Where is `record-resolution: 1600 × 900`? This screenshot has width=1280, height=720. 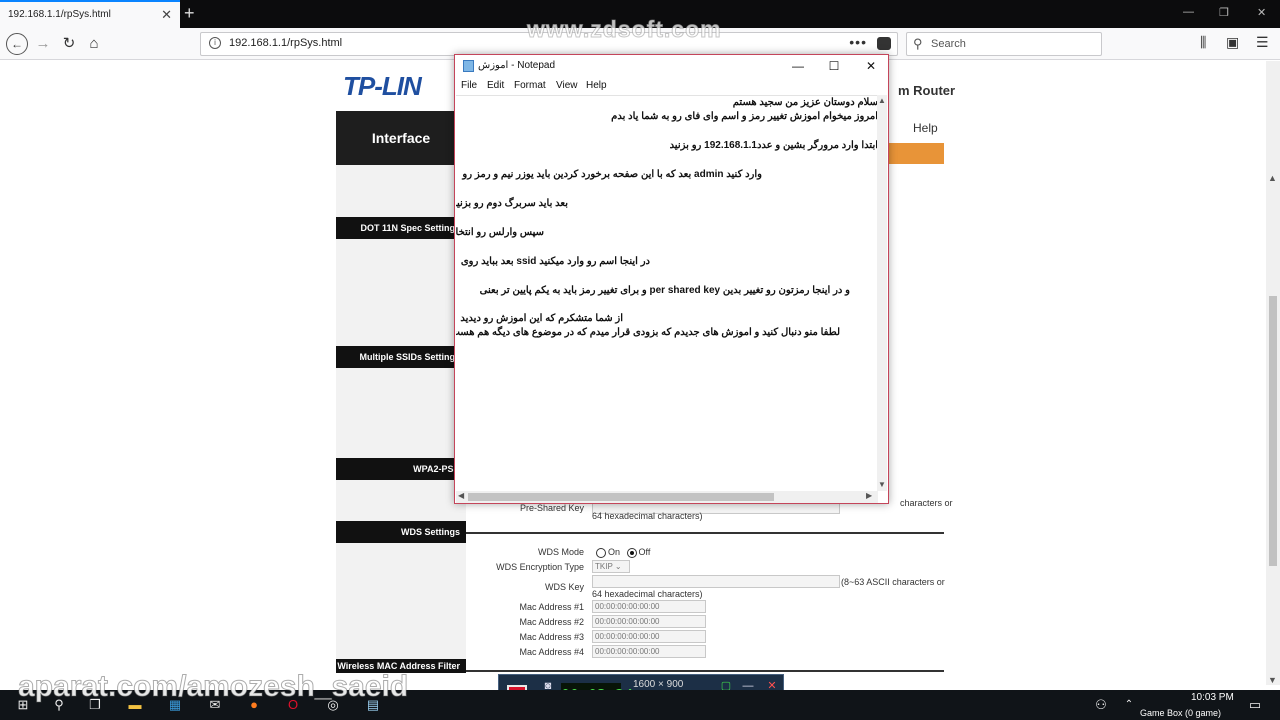 record-resolution: 1600 × 900 is located at coordinates (658, 684).